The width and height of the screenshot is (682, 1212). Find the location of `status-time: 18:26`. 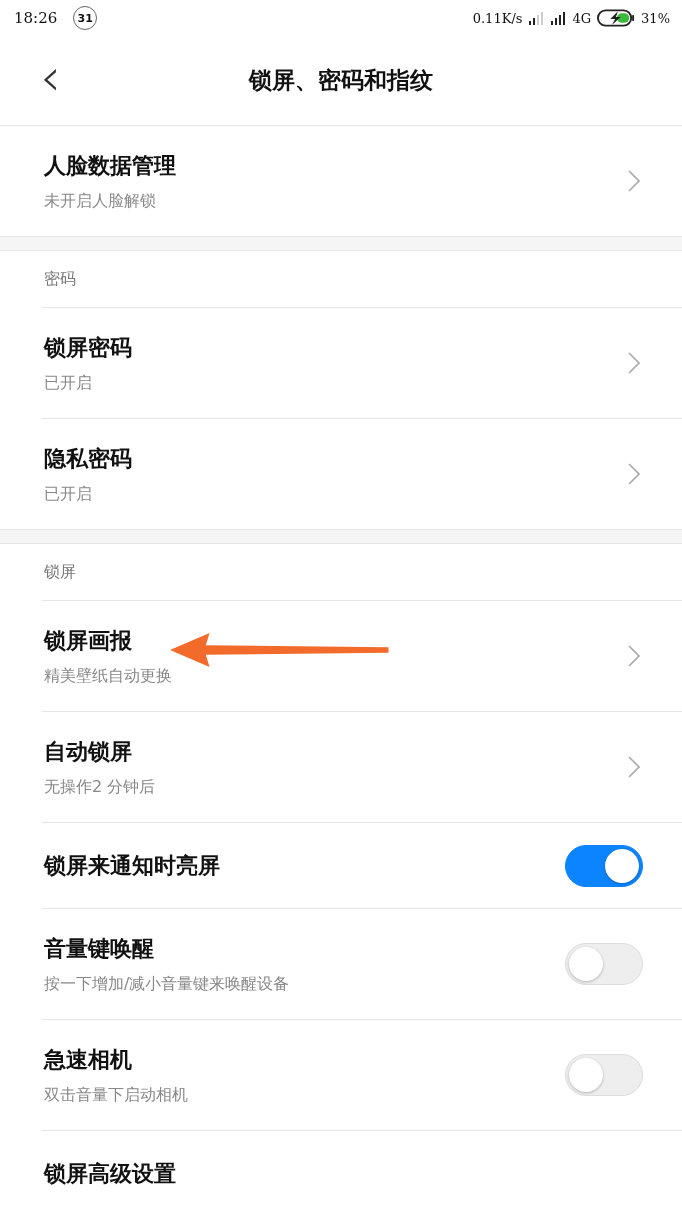

status-time: 18:26 is located at coordinates (36, 18).